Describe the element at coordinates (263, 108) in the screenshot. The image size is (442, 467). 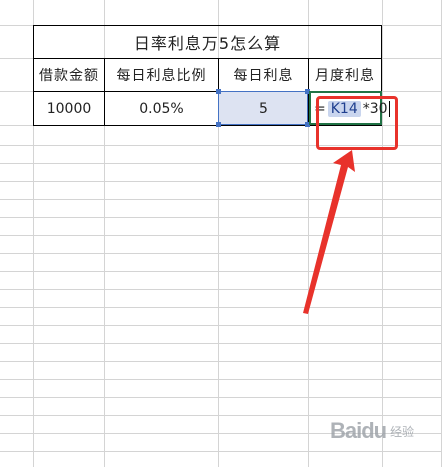
I see `cell-daily-interest: 5` at that location.